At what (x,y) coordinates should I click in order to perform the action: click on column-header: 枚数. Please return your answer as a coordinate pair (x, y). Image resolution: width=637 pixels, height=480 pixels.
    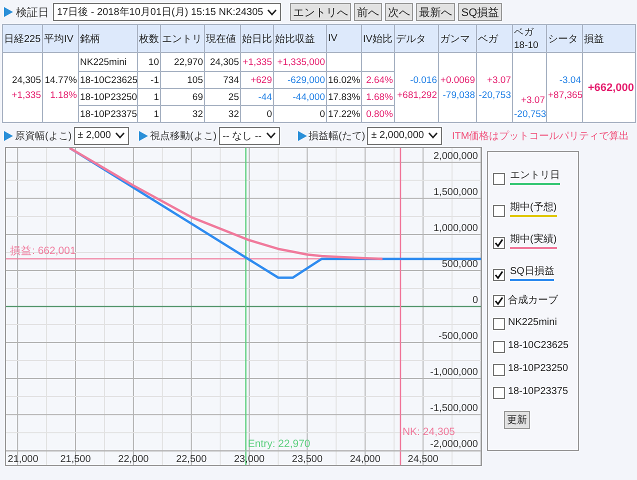
    Looking at the image, I should click on (149, 38).